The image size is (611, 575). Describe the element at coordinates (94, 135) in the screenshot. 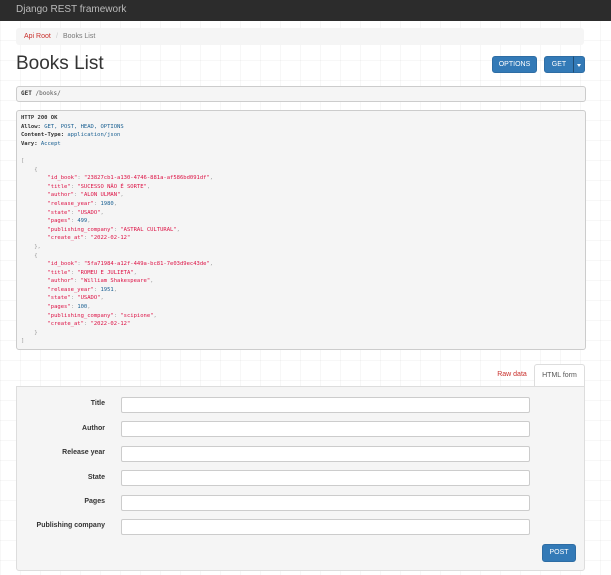

I see `header-value: application/json` at that location.